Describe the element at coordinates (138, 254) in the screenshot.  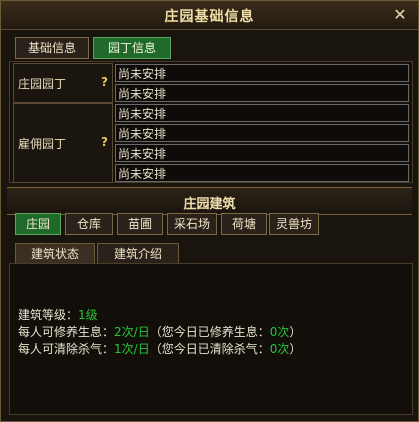
I see `subtab-building-intro: 建筑介绍` at that location.